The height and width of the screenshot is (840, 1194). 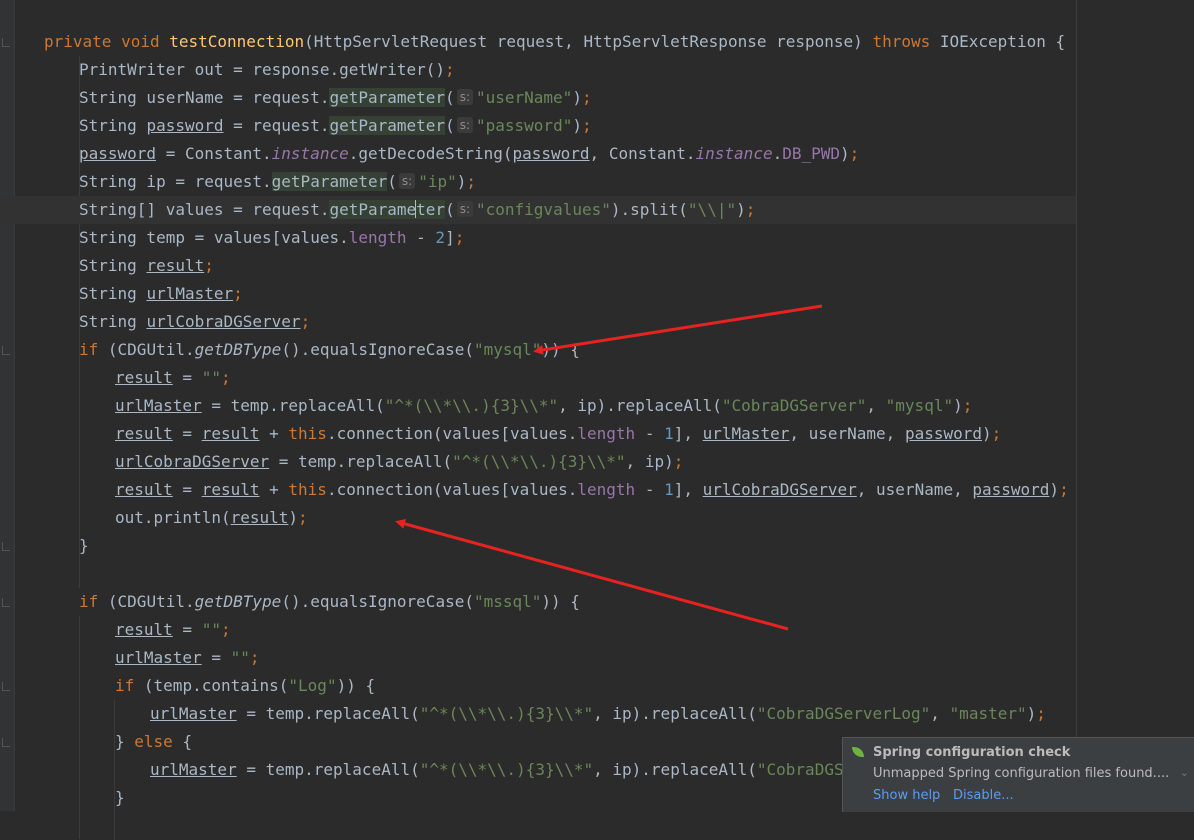 I want to click on code-token: this, so click(x=307, y=489).